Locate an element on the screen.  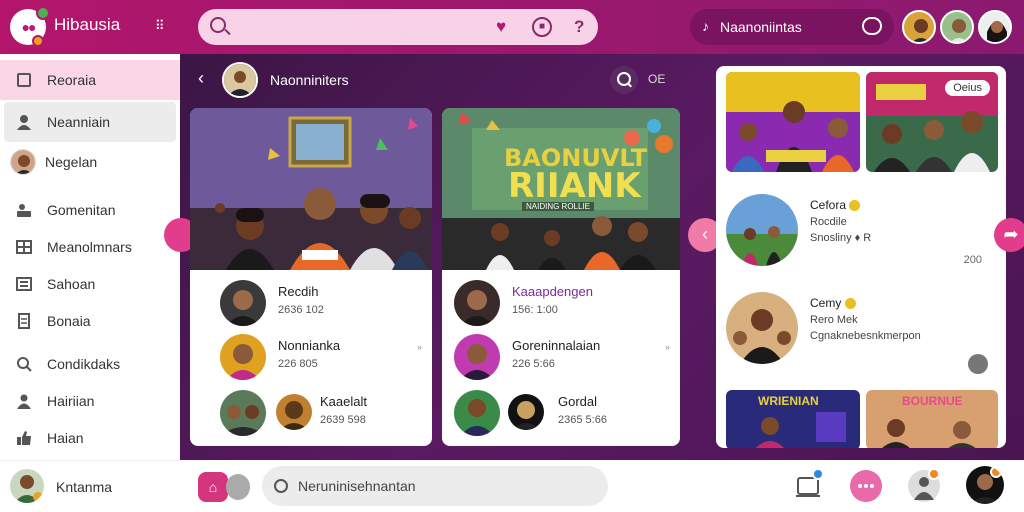
list-item: Recdih 2636 102 is located at coordinates (311, 304).